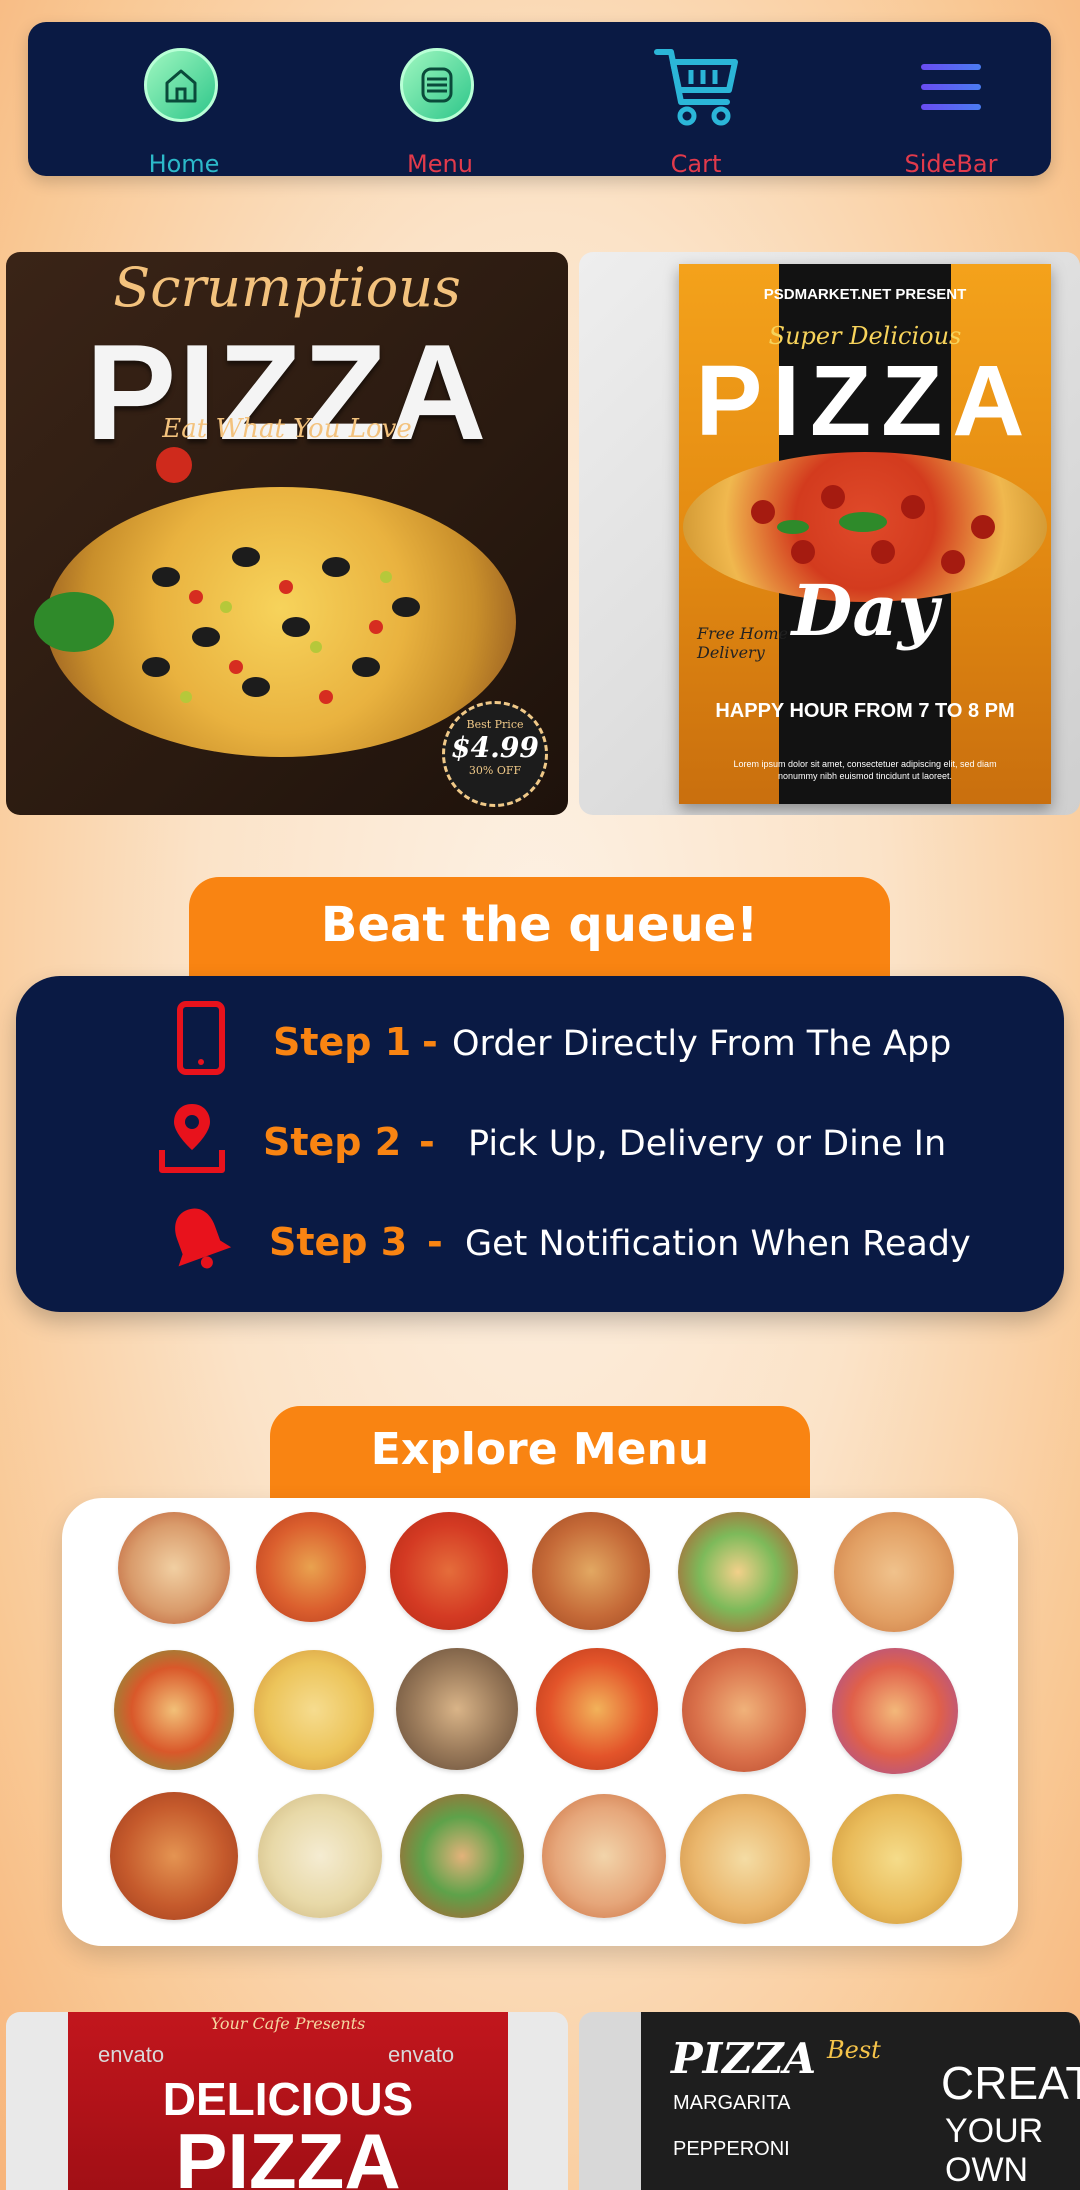 This screenshot has height=2190, width=1080. Describe the element at coordinates (201, 1038) in the screenshot. I see `phone-icon` at that location.